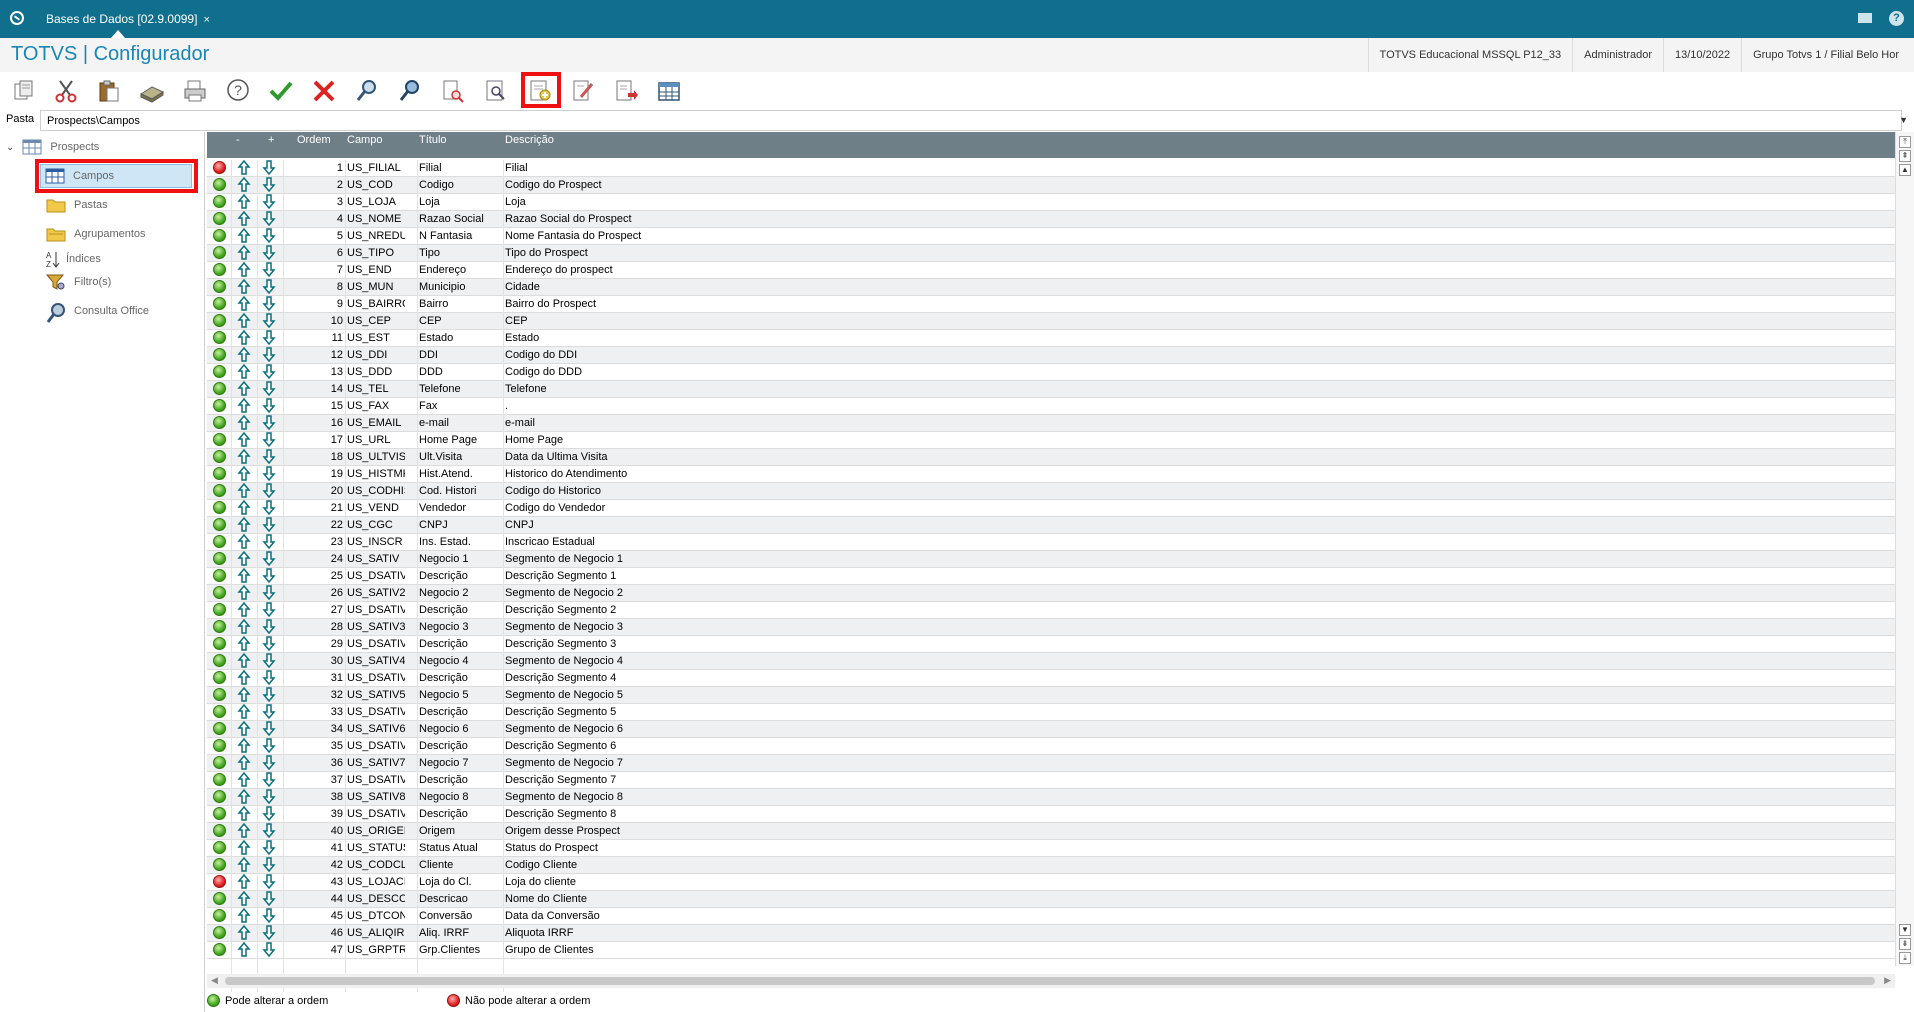 This screenshot has width=1914, height=1012. I want to click on table-row: 40 US_ORIGEM Origem Origem desse Prospect, so click(1051, 831).